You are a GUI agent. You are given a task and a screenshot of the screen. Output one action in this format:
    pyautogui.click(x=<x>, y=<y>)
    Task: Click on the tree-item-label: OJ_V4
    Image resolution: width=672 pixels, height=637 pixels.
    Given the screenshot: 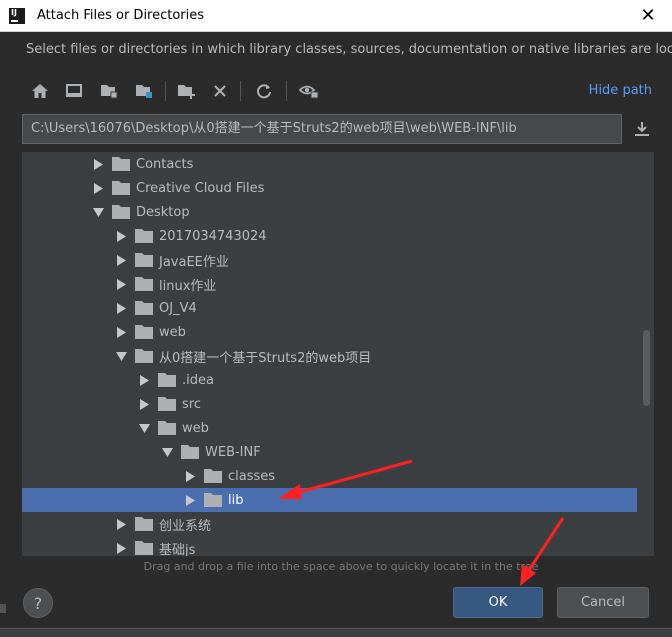 What is the action you would take?
    pyautogui.click(x=178, y=308)
    